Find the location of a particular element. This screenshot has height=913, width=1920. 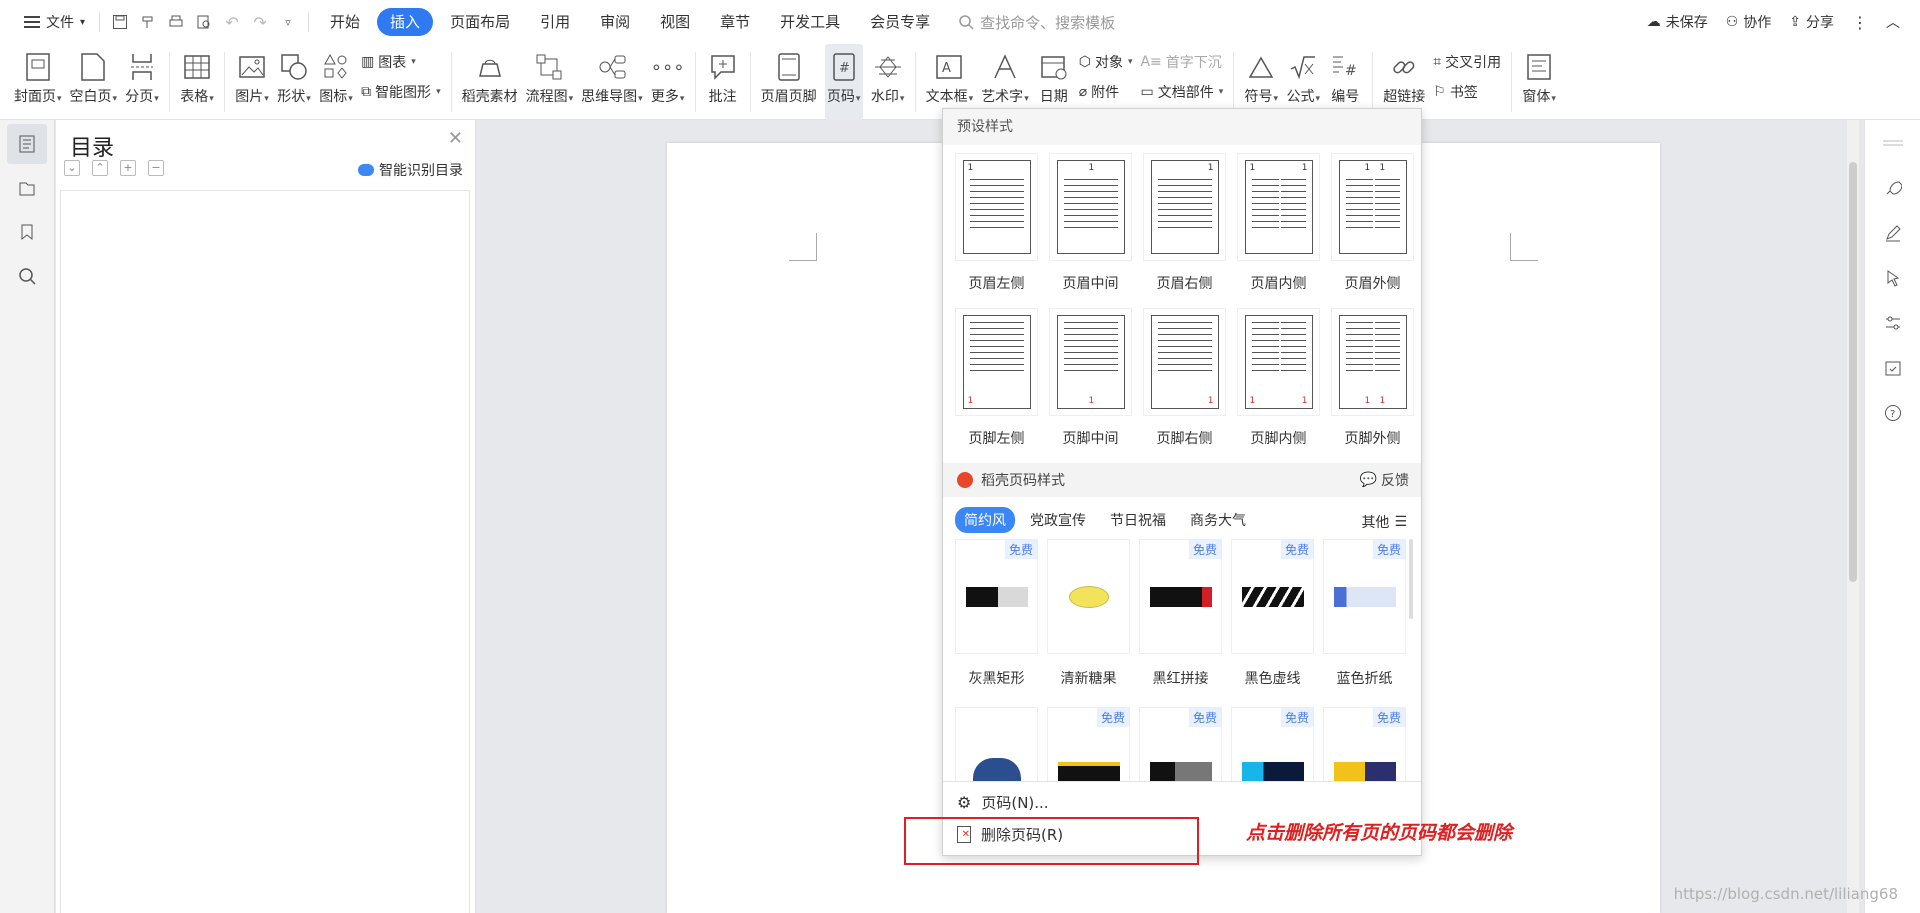

paperclip-icon: ⌀ is located at coordinates (1083, 92).